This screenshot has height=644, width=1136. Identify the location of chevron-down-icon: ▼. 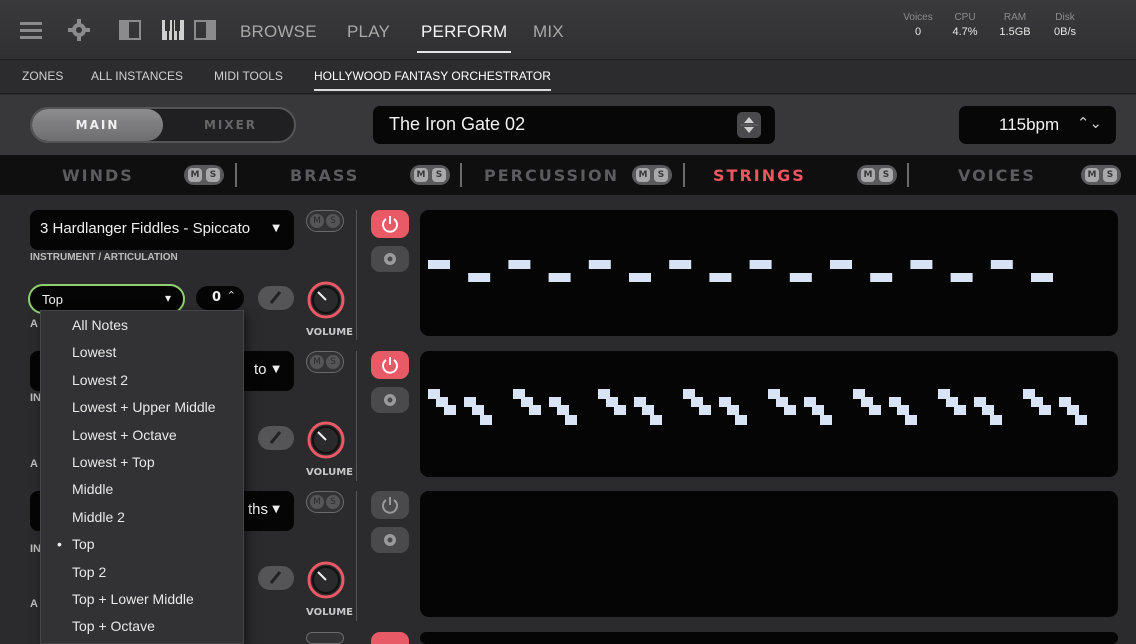
(276, 509).